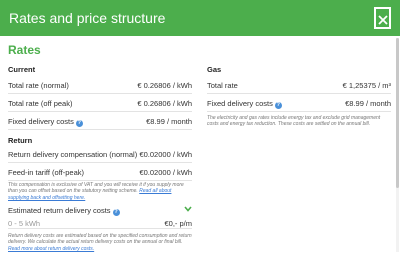 The image size is (400, 256). Describe the element at coordinates (178, 223) in the screenshot. I see `range-value: €0,- p/m` at that location.